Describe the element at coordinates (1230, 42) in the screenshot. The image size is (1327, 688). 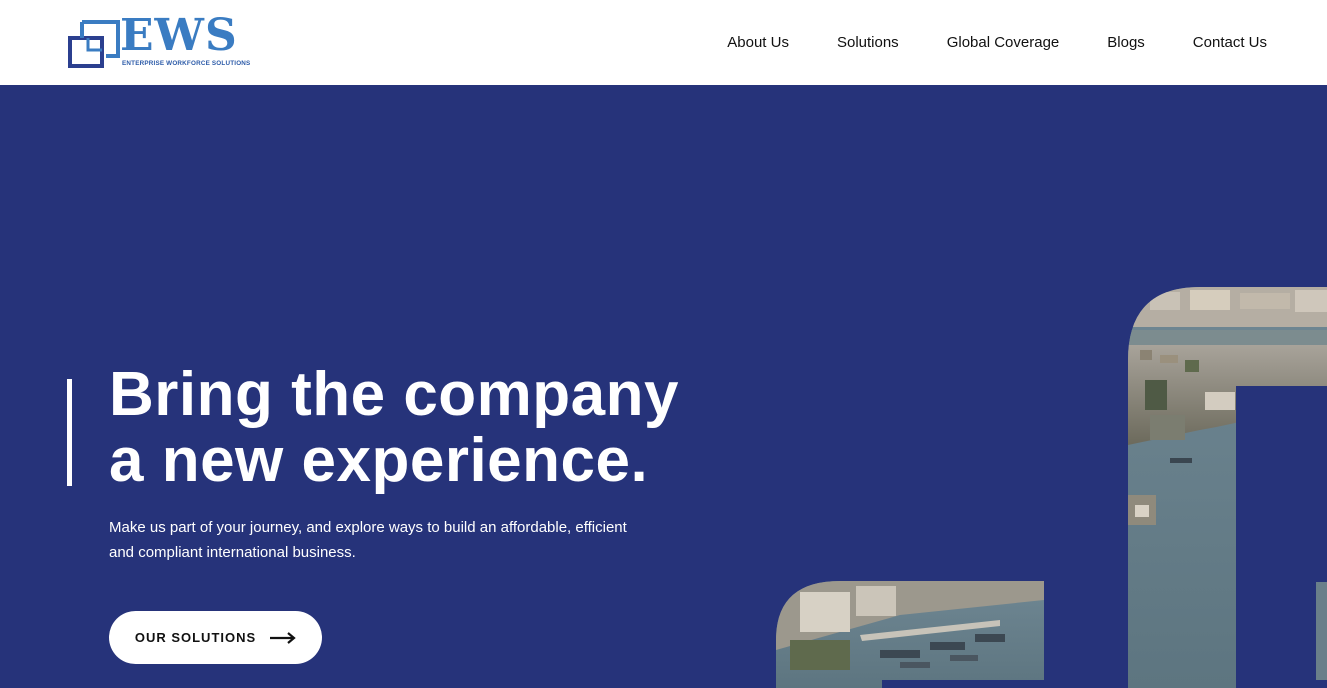
I see `nav-contact-us: Contact Us` at that location.